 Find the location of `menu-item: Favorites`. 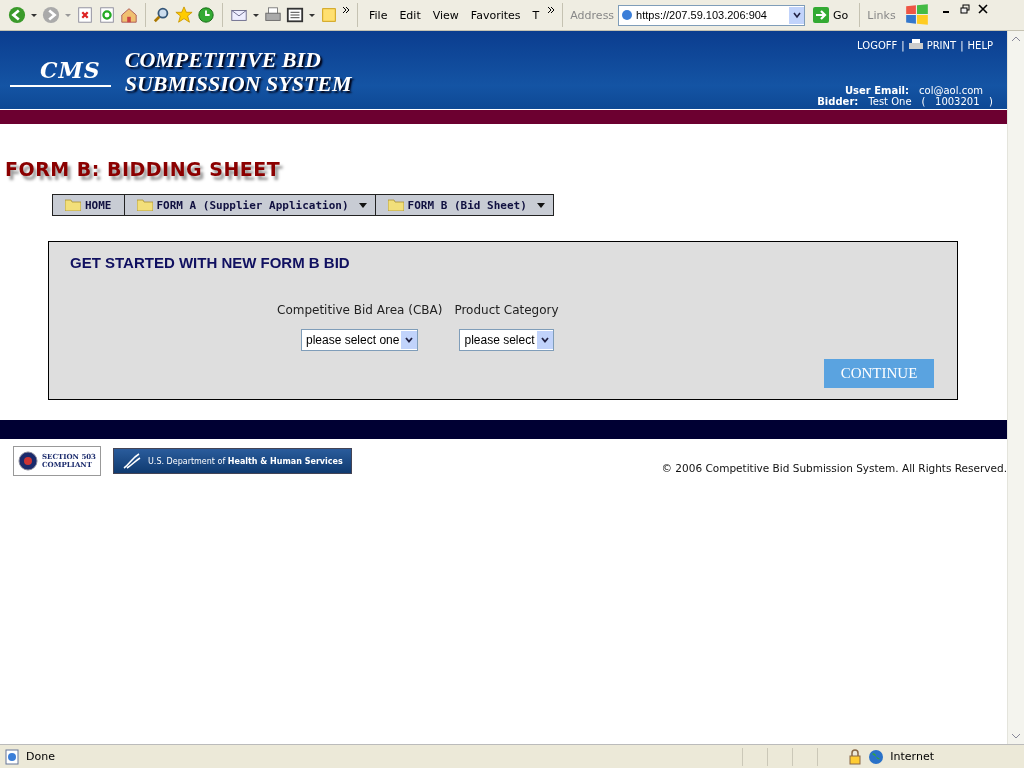

menu-item: Favorites is located at coordinates (495, 15).